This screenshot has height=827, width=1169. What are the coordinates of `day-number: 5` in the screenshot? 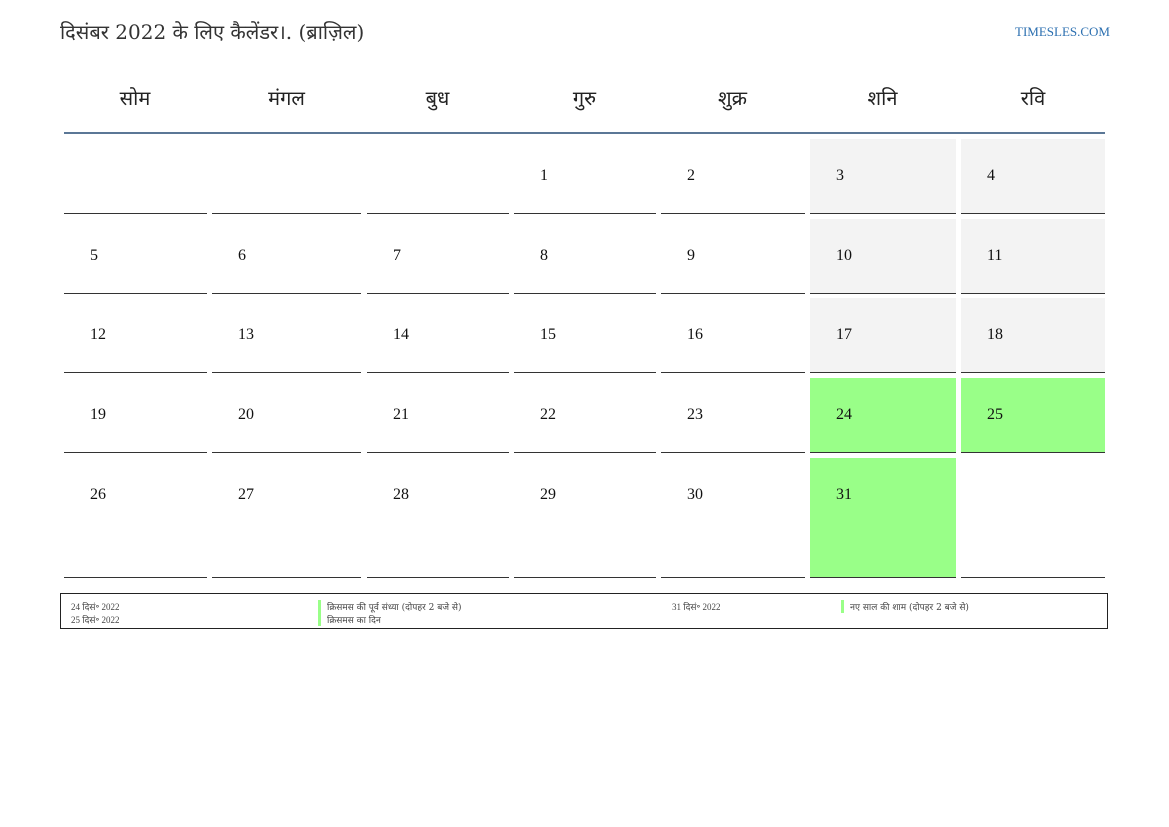 It's located at (94, 255).